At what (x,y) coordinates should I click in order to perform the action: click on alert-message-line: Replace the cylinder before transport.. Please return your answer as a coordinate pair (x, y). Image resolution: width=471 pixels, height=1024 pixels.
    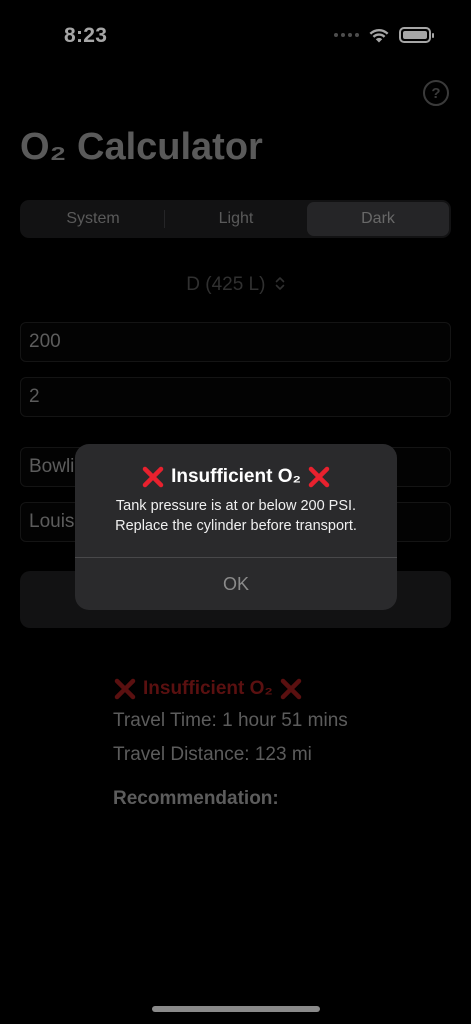
    Looking at the image, I should click on (236, 526).